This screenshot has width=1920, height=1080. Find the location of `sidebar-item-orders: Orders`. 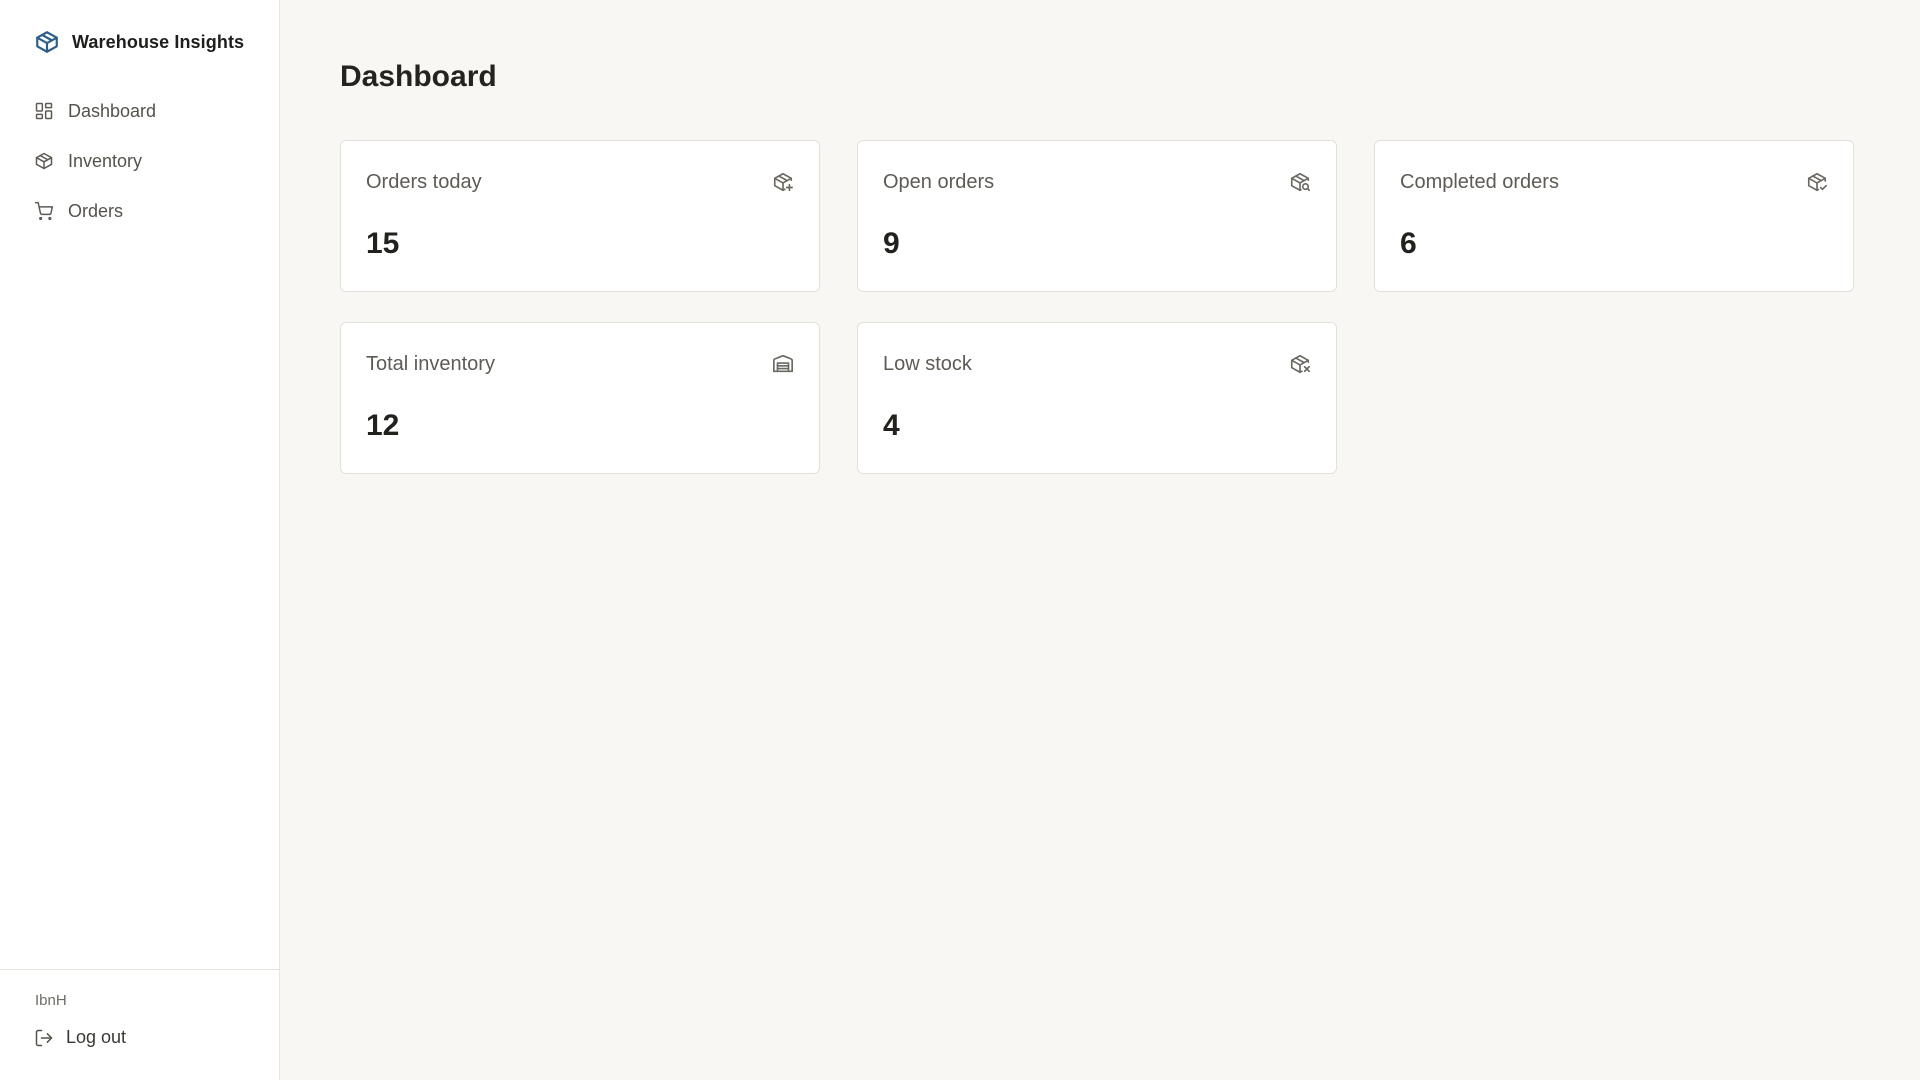

sidebar-item-orders: Orders is located at coordinates (149, 211).